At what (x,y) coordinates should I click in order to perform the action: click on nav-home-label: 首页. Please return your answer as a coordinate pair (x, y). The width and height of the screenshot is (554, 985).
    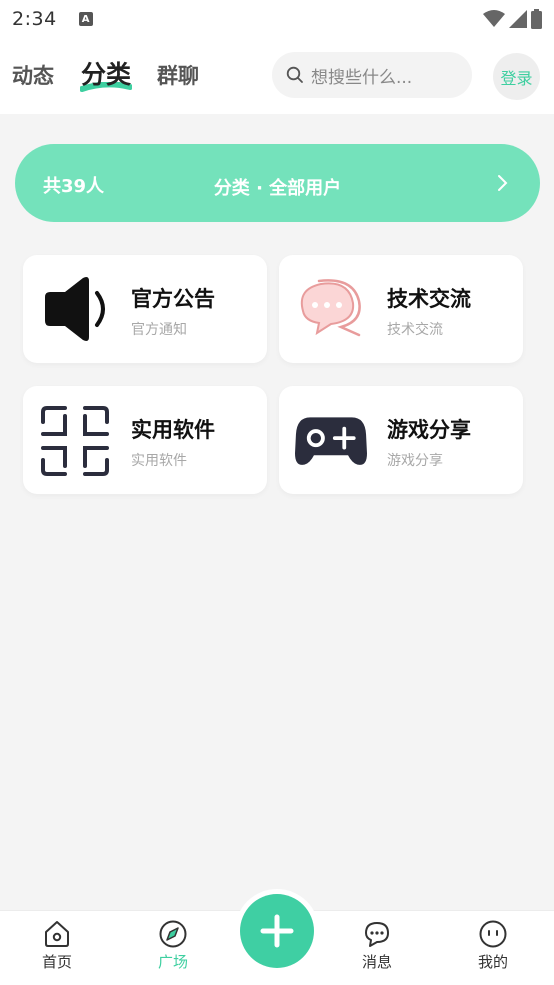
    Looking at the image, I should click on (56, 962).